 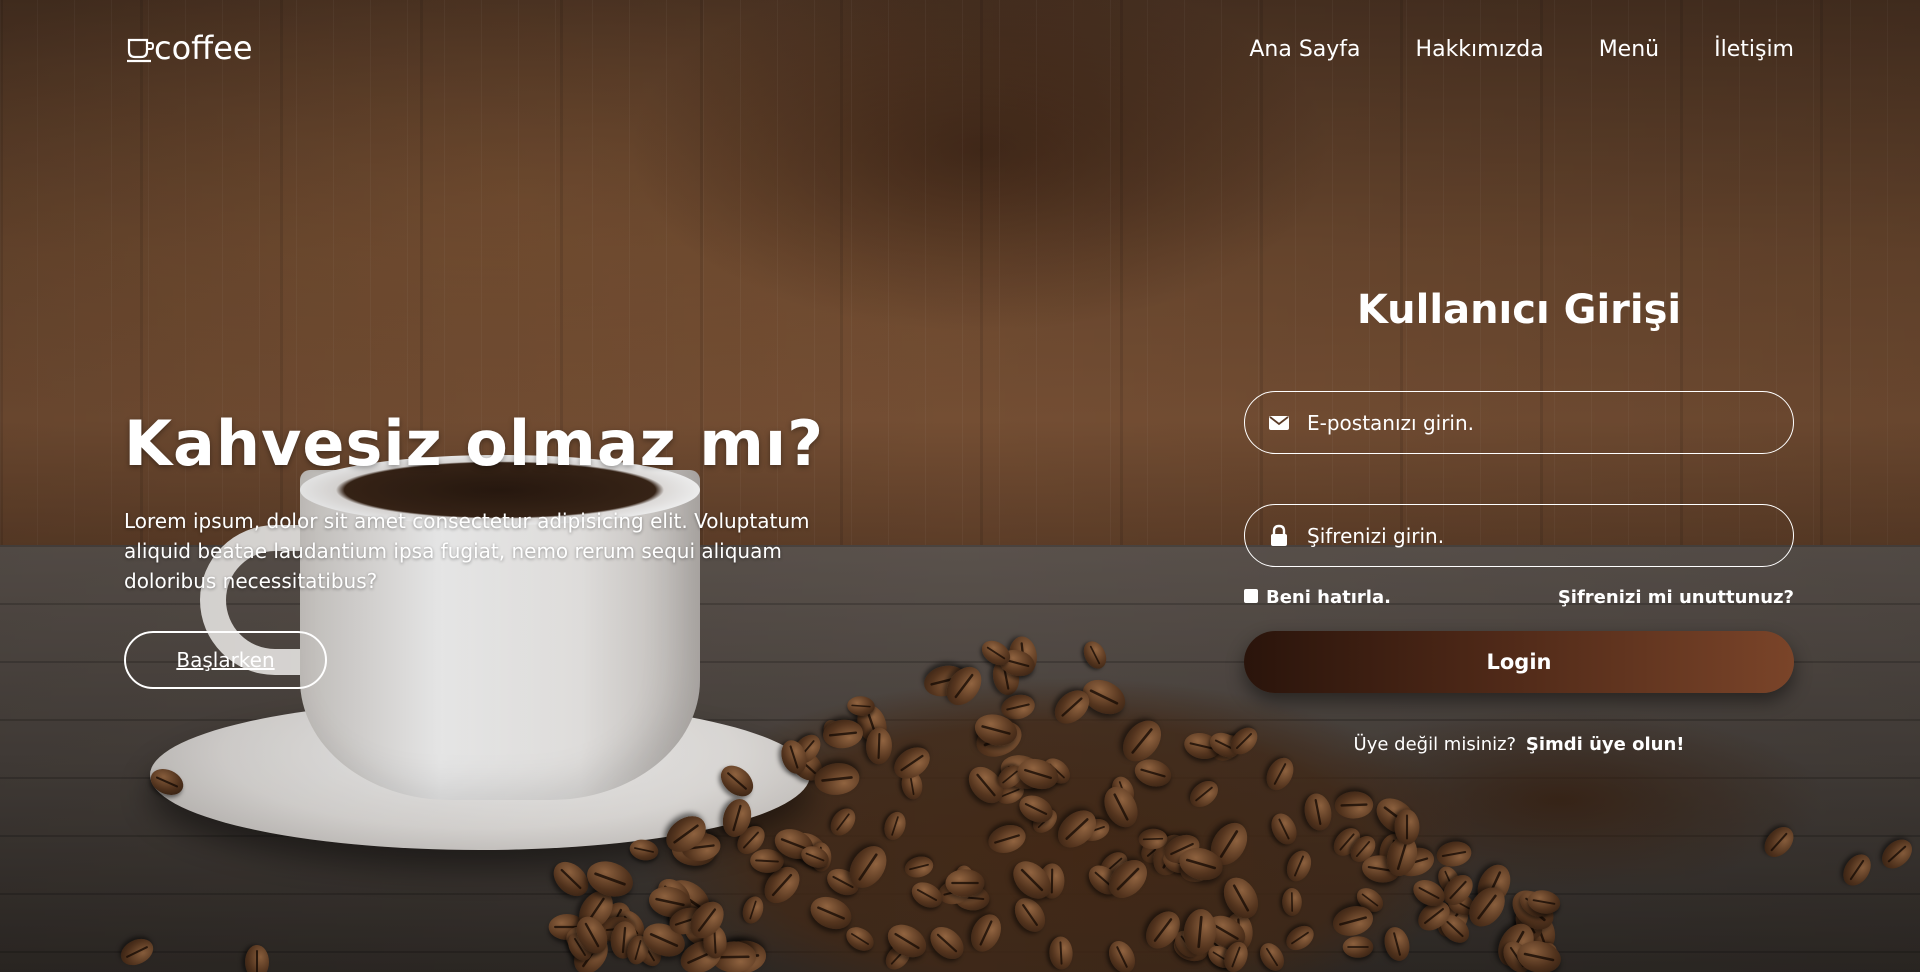 What do you see at coordinates (1480, 50) in the screenshot?
I see `nav-item-about: Hakkımızda` at bounding box center [1480, 50].